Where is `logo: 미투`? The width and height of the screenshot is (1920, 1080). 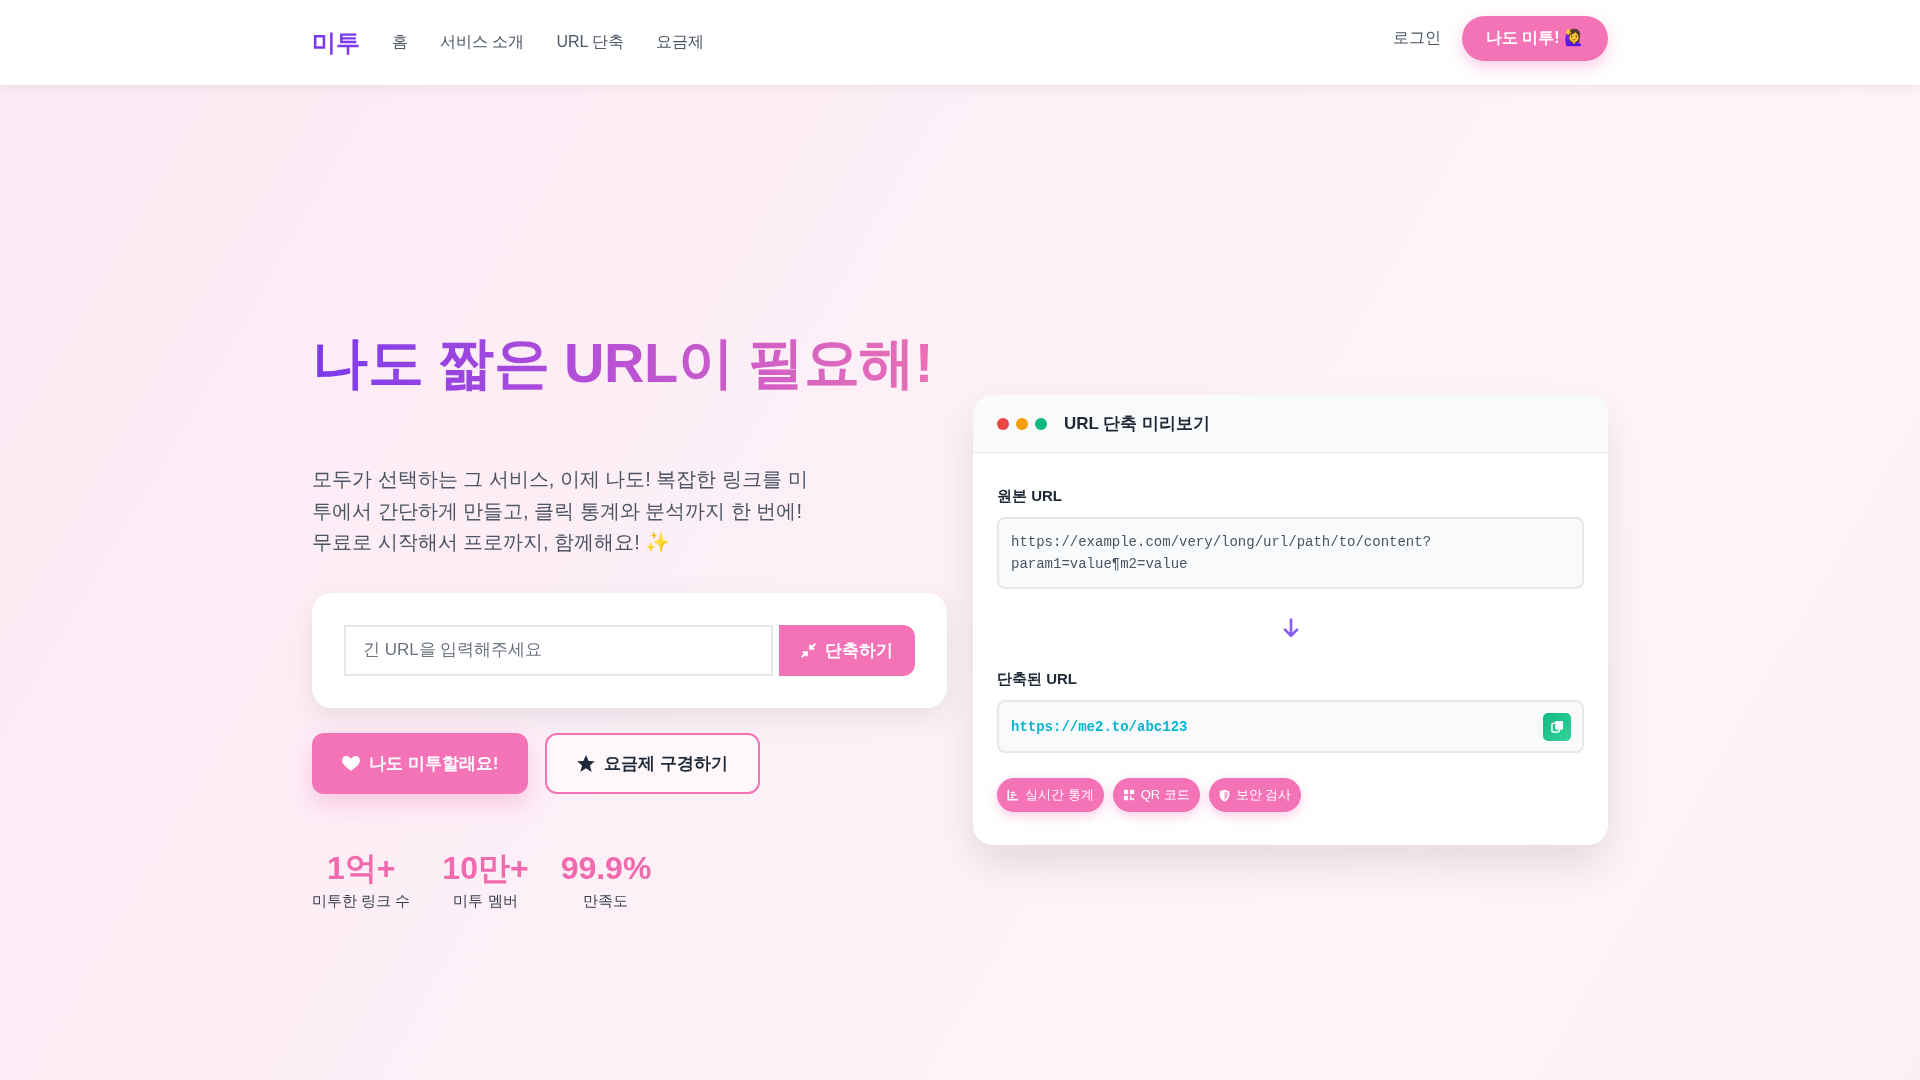
logo: 미투 is located at coordinates (336, 42).